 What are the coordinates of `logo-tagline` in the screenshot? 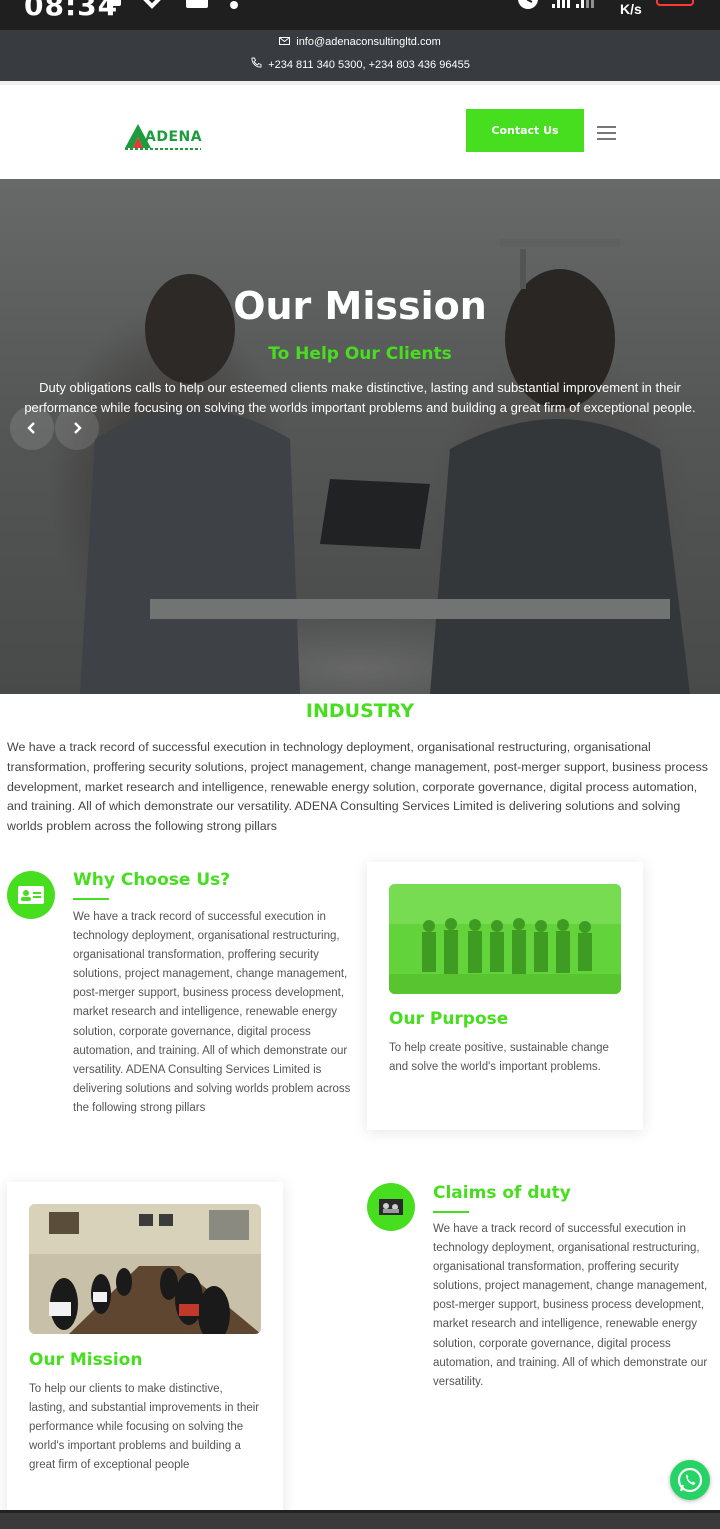 It's located at (163, 149).